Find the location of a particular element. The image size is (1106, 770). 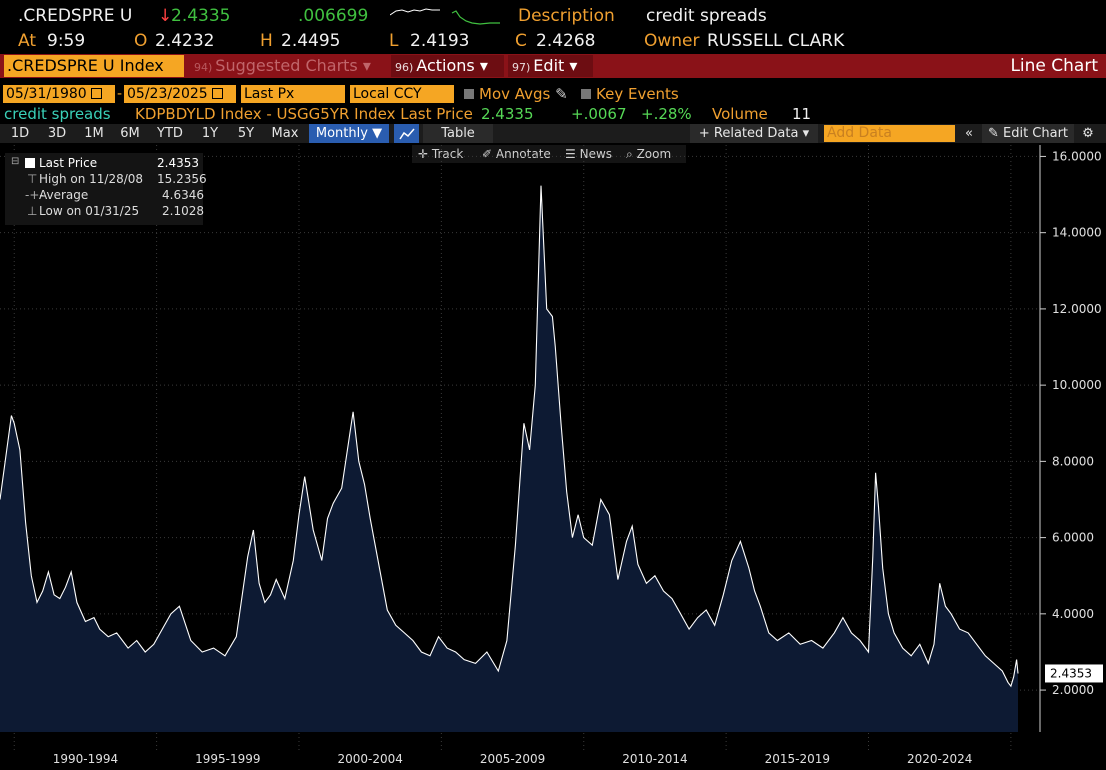

frequency-label: Monthly is located at coordinates (341, 133).